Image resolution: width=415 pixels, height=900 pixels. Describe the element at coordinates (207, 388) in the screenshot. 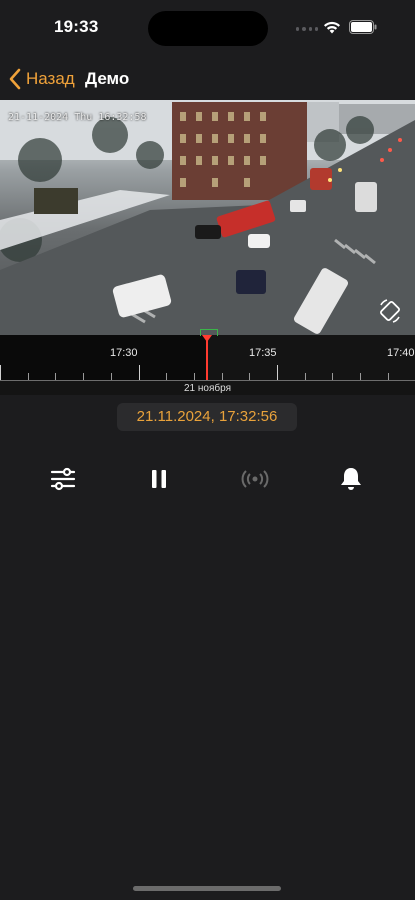

I see `timeline-date-label: 21 ноября` at that location.